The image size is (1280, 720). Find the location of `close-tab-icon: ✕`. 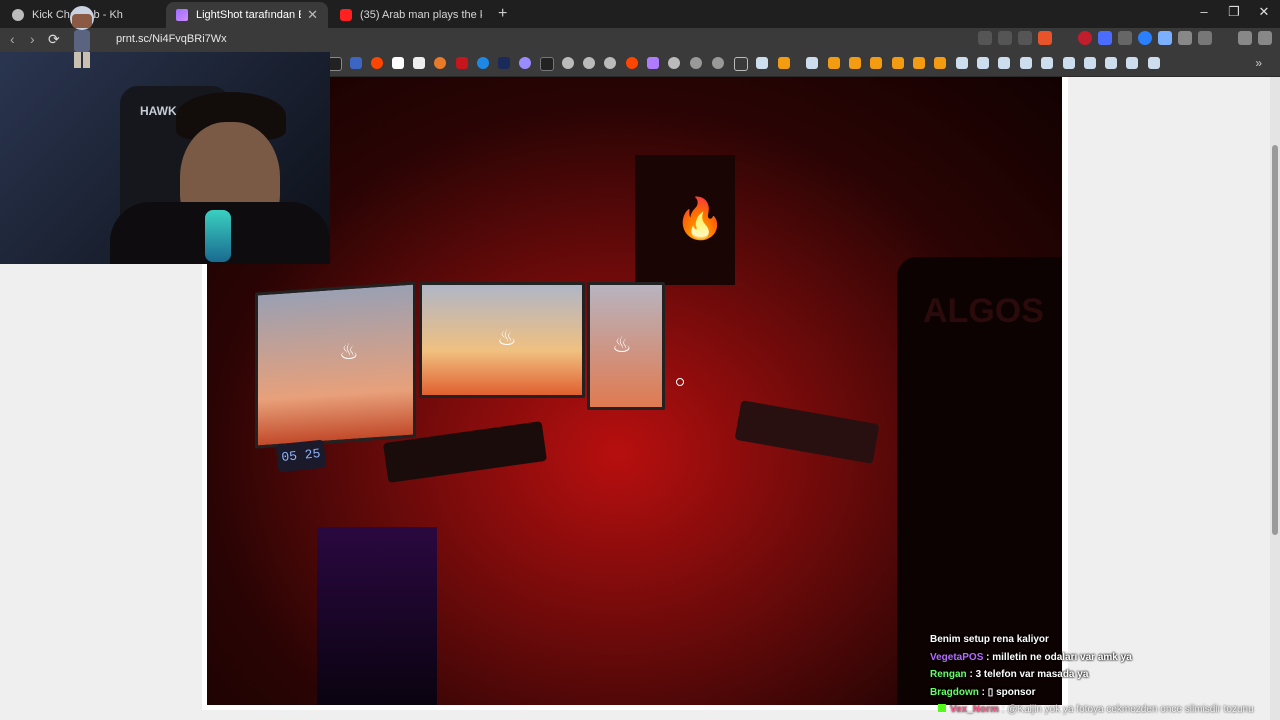

close-tab-icon: ✕ is located at coordinates (312, 15).